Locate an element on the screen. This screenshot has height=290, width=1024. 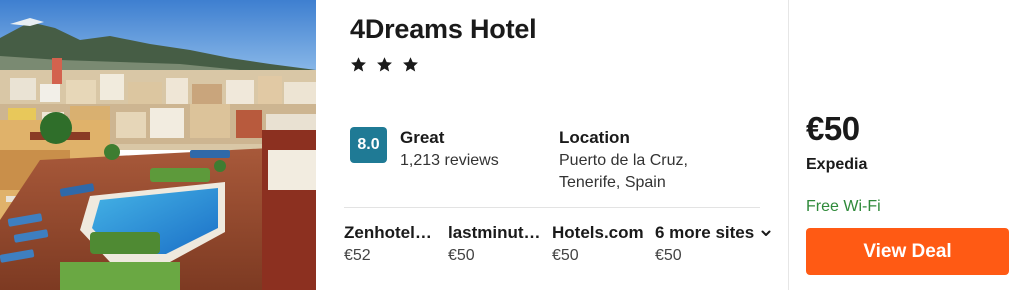
more-sites-label-row: 6 more sites is located at coordinates (718, 233).